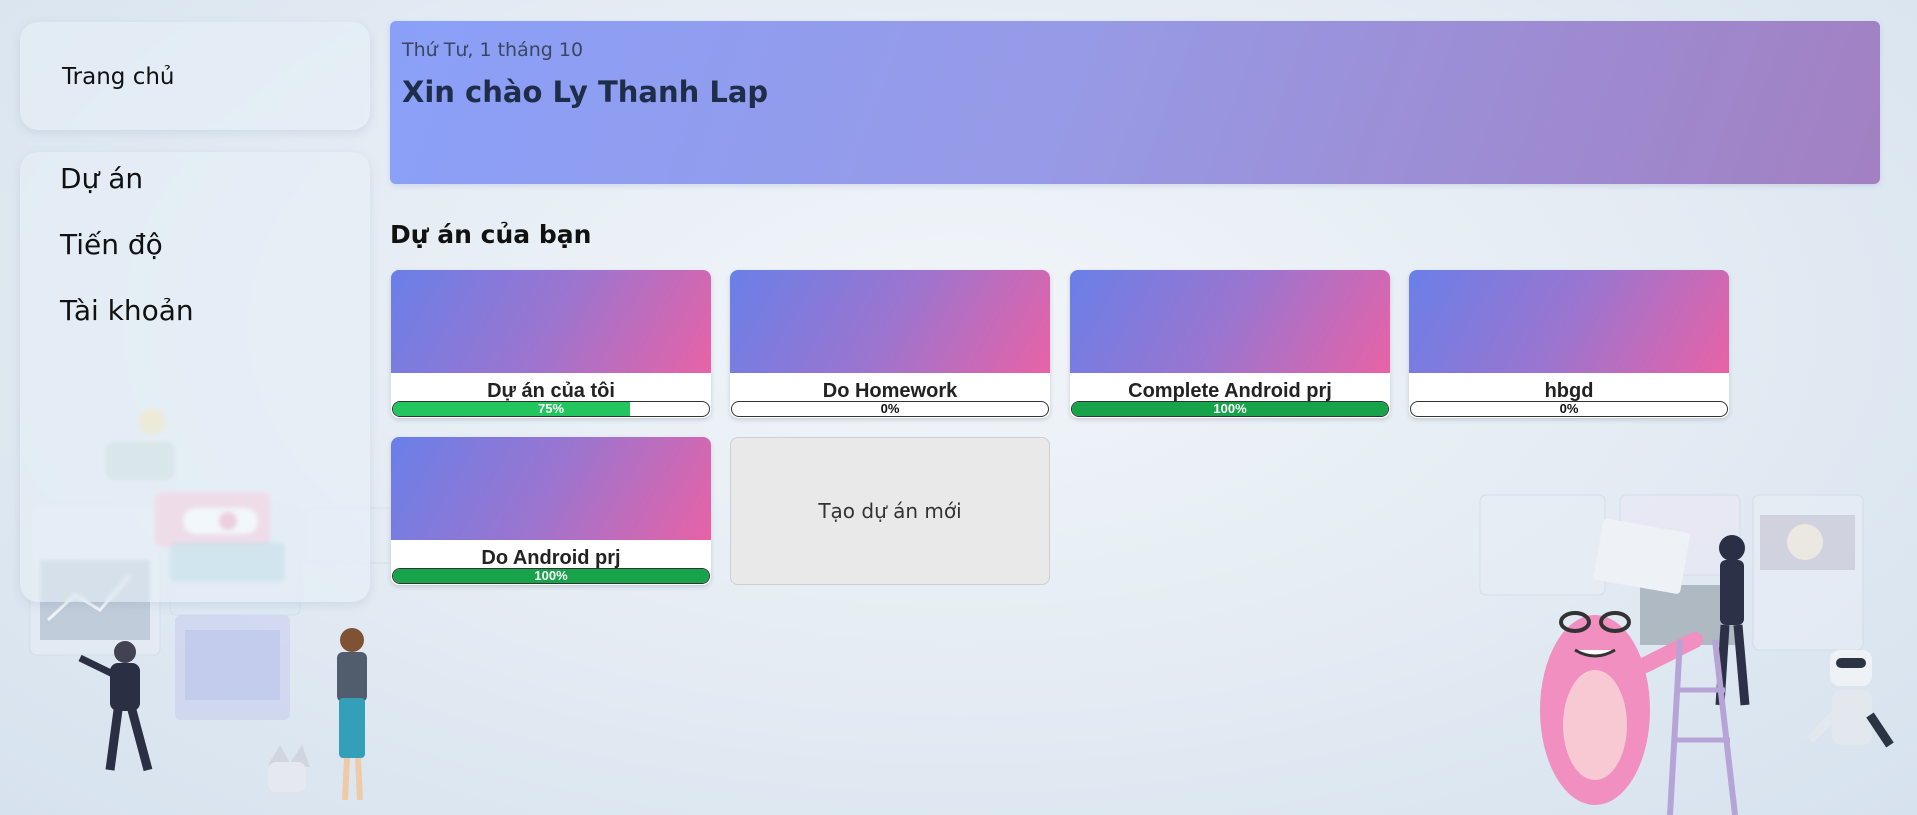 This screenshot has width=1917, height=815. Describe the element at coordinates (1569, 391) in the screenshot. I see `project-name: hbgd` at that location.